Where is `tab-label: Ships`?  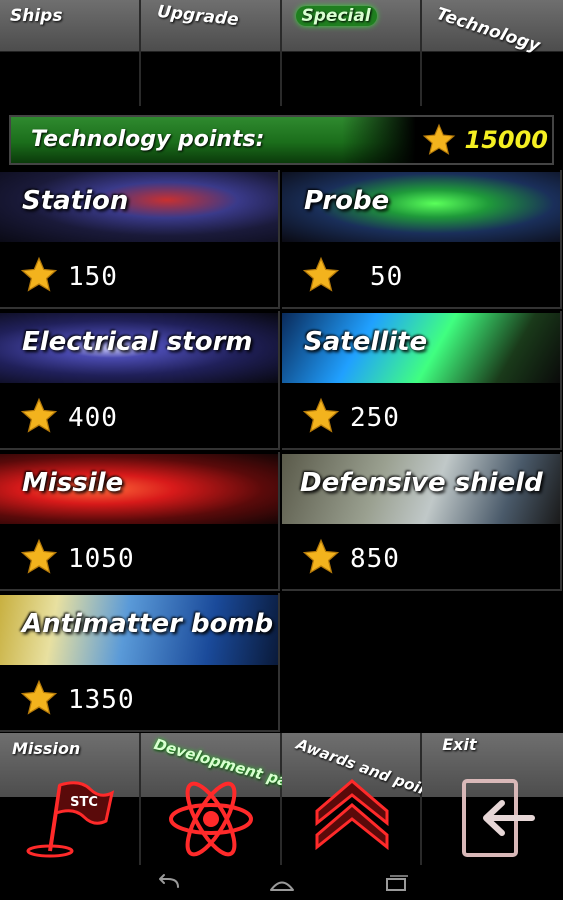
tab-label: Ships is located at coordinates (36, 16).